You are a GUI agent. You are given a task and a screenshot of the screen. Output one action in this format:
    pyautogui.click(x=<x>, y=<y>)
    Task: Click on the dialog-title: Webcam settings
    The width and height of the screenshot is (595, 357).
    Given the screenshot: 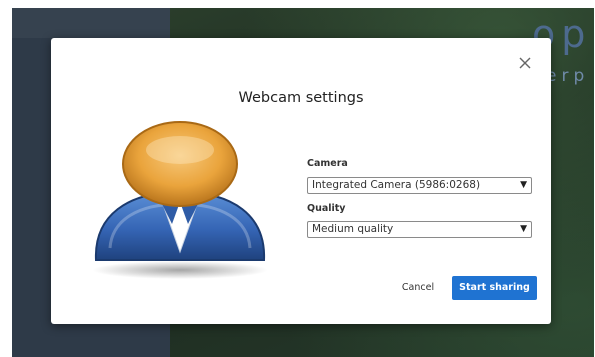 What is the action you would take?
    pyautogui.click(x=301, y=98)
    